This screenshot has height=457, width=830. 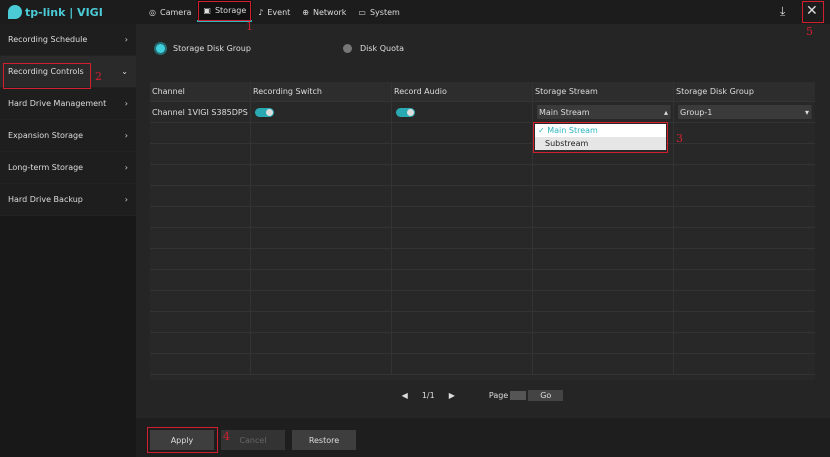 I want to click on radio-off-icon, so click(x=347, y=48).